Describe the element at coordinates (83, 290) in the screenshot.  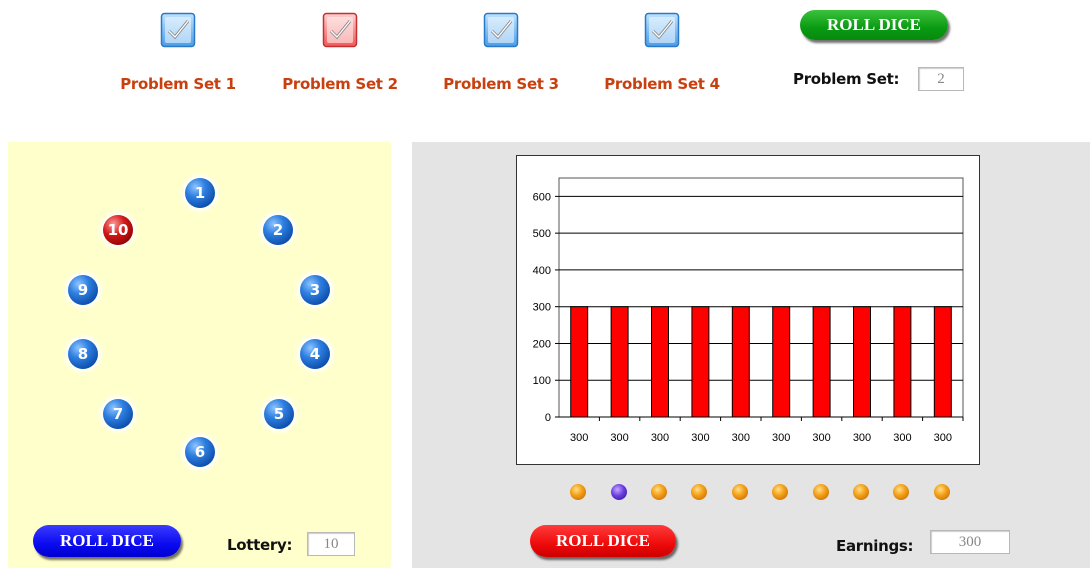
I see `lottery-ball-9: 9` at that location.